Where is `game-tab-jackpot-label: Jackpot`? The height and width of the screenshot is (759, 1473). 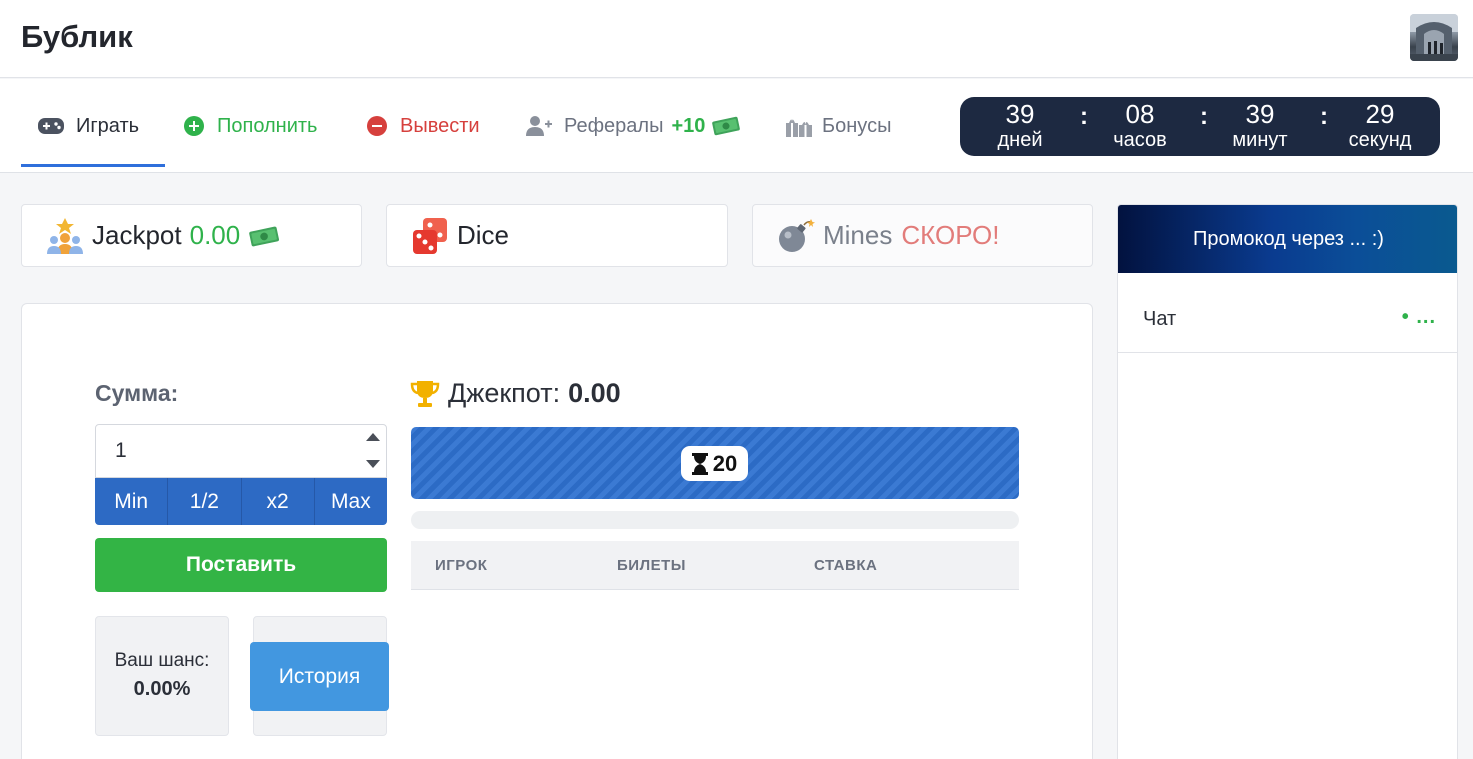 game-tab-jackpot-label: Jackpot is located at coordinates (137, 235).